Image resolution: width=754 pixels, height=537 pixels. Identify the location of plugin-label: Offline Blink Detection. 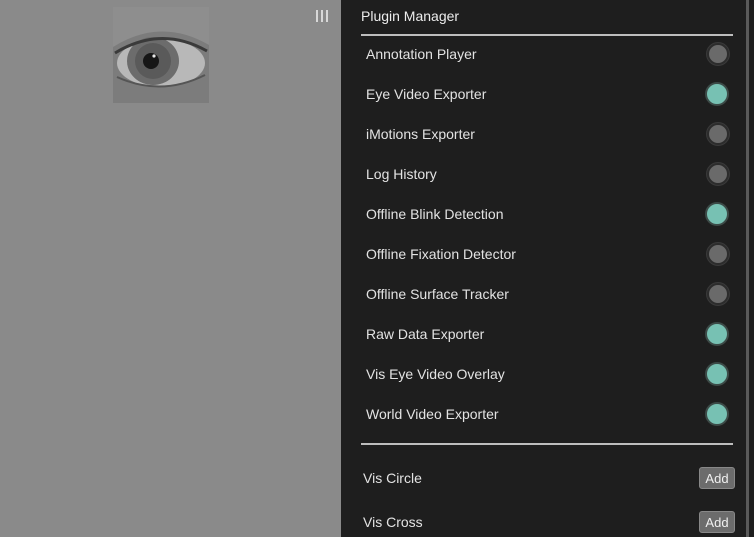
(435, 214).